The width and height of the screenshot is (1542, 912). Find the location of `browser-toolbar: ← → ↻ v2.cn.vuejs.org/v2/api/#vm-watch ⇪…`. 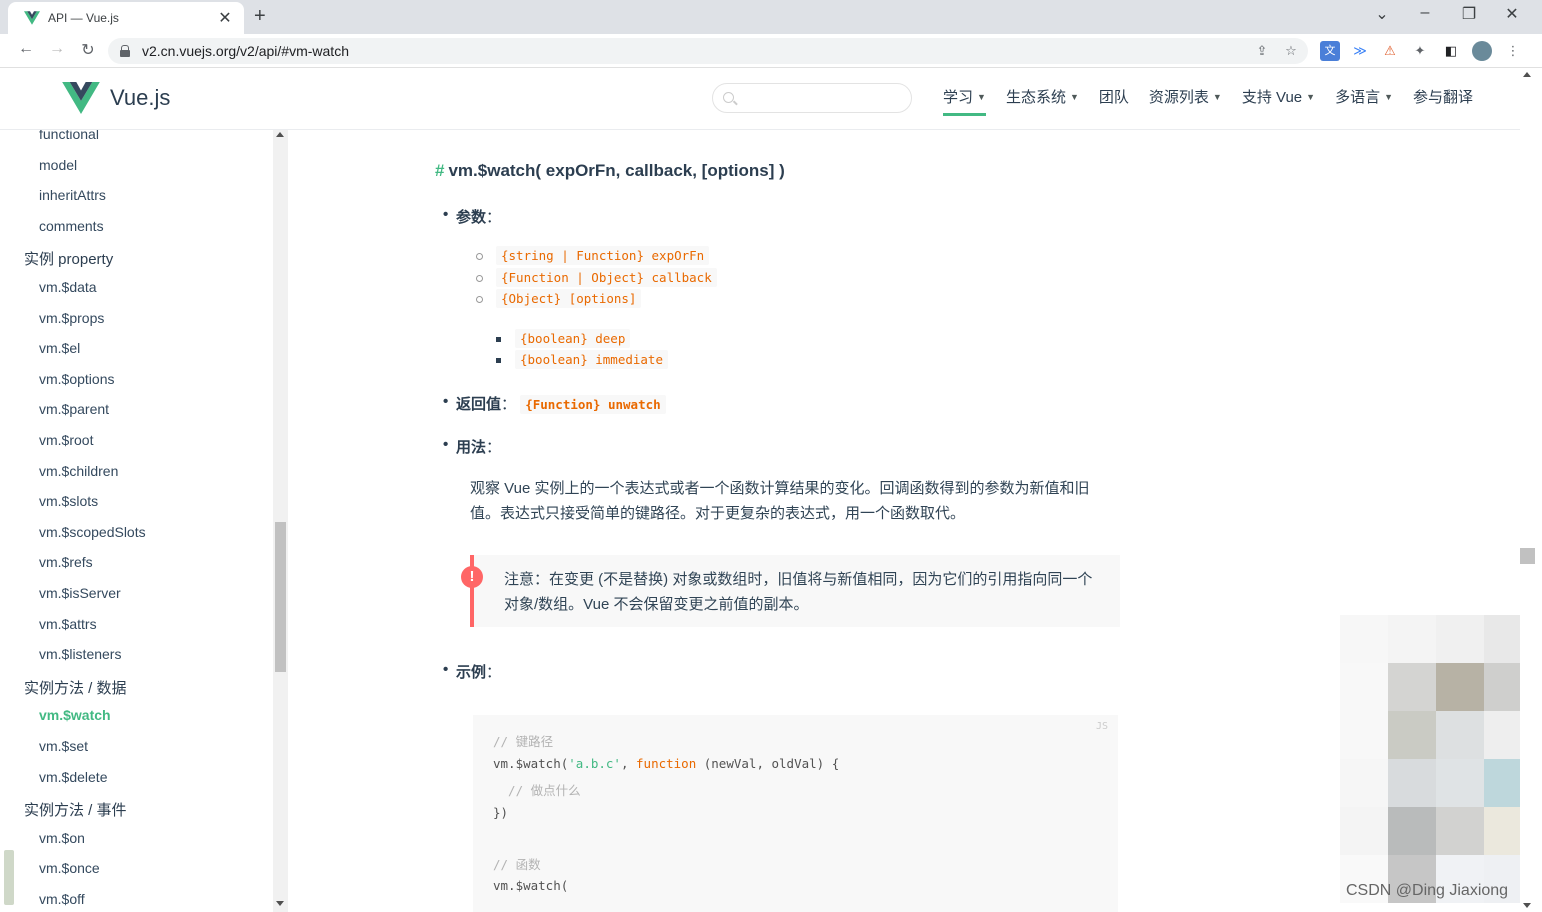

browser-toolbar: ← → ↻ v2.cn.vuejs.org/v2/api/#vm-watch ⇪… is located at coordinates (771, 51).